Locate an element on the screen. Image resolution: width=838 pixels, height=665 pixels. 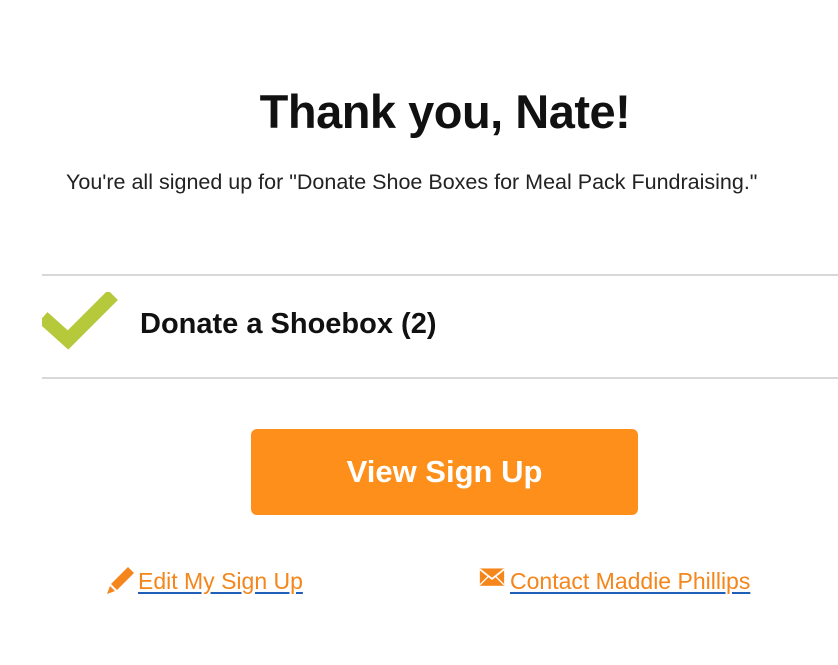
contact-organizer-label: Contact Maddie Phillips is located at coordinates (630, 581).